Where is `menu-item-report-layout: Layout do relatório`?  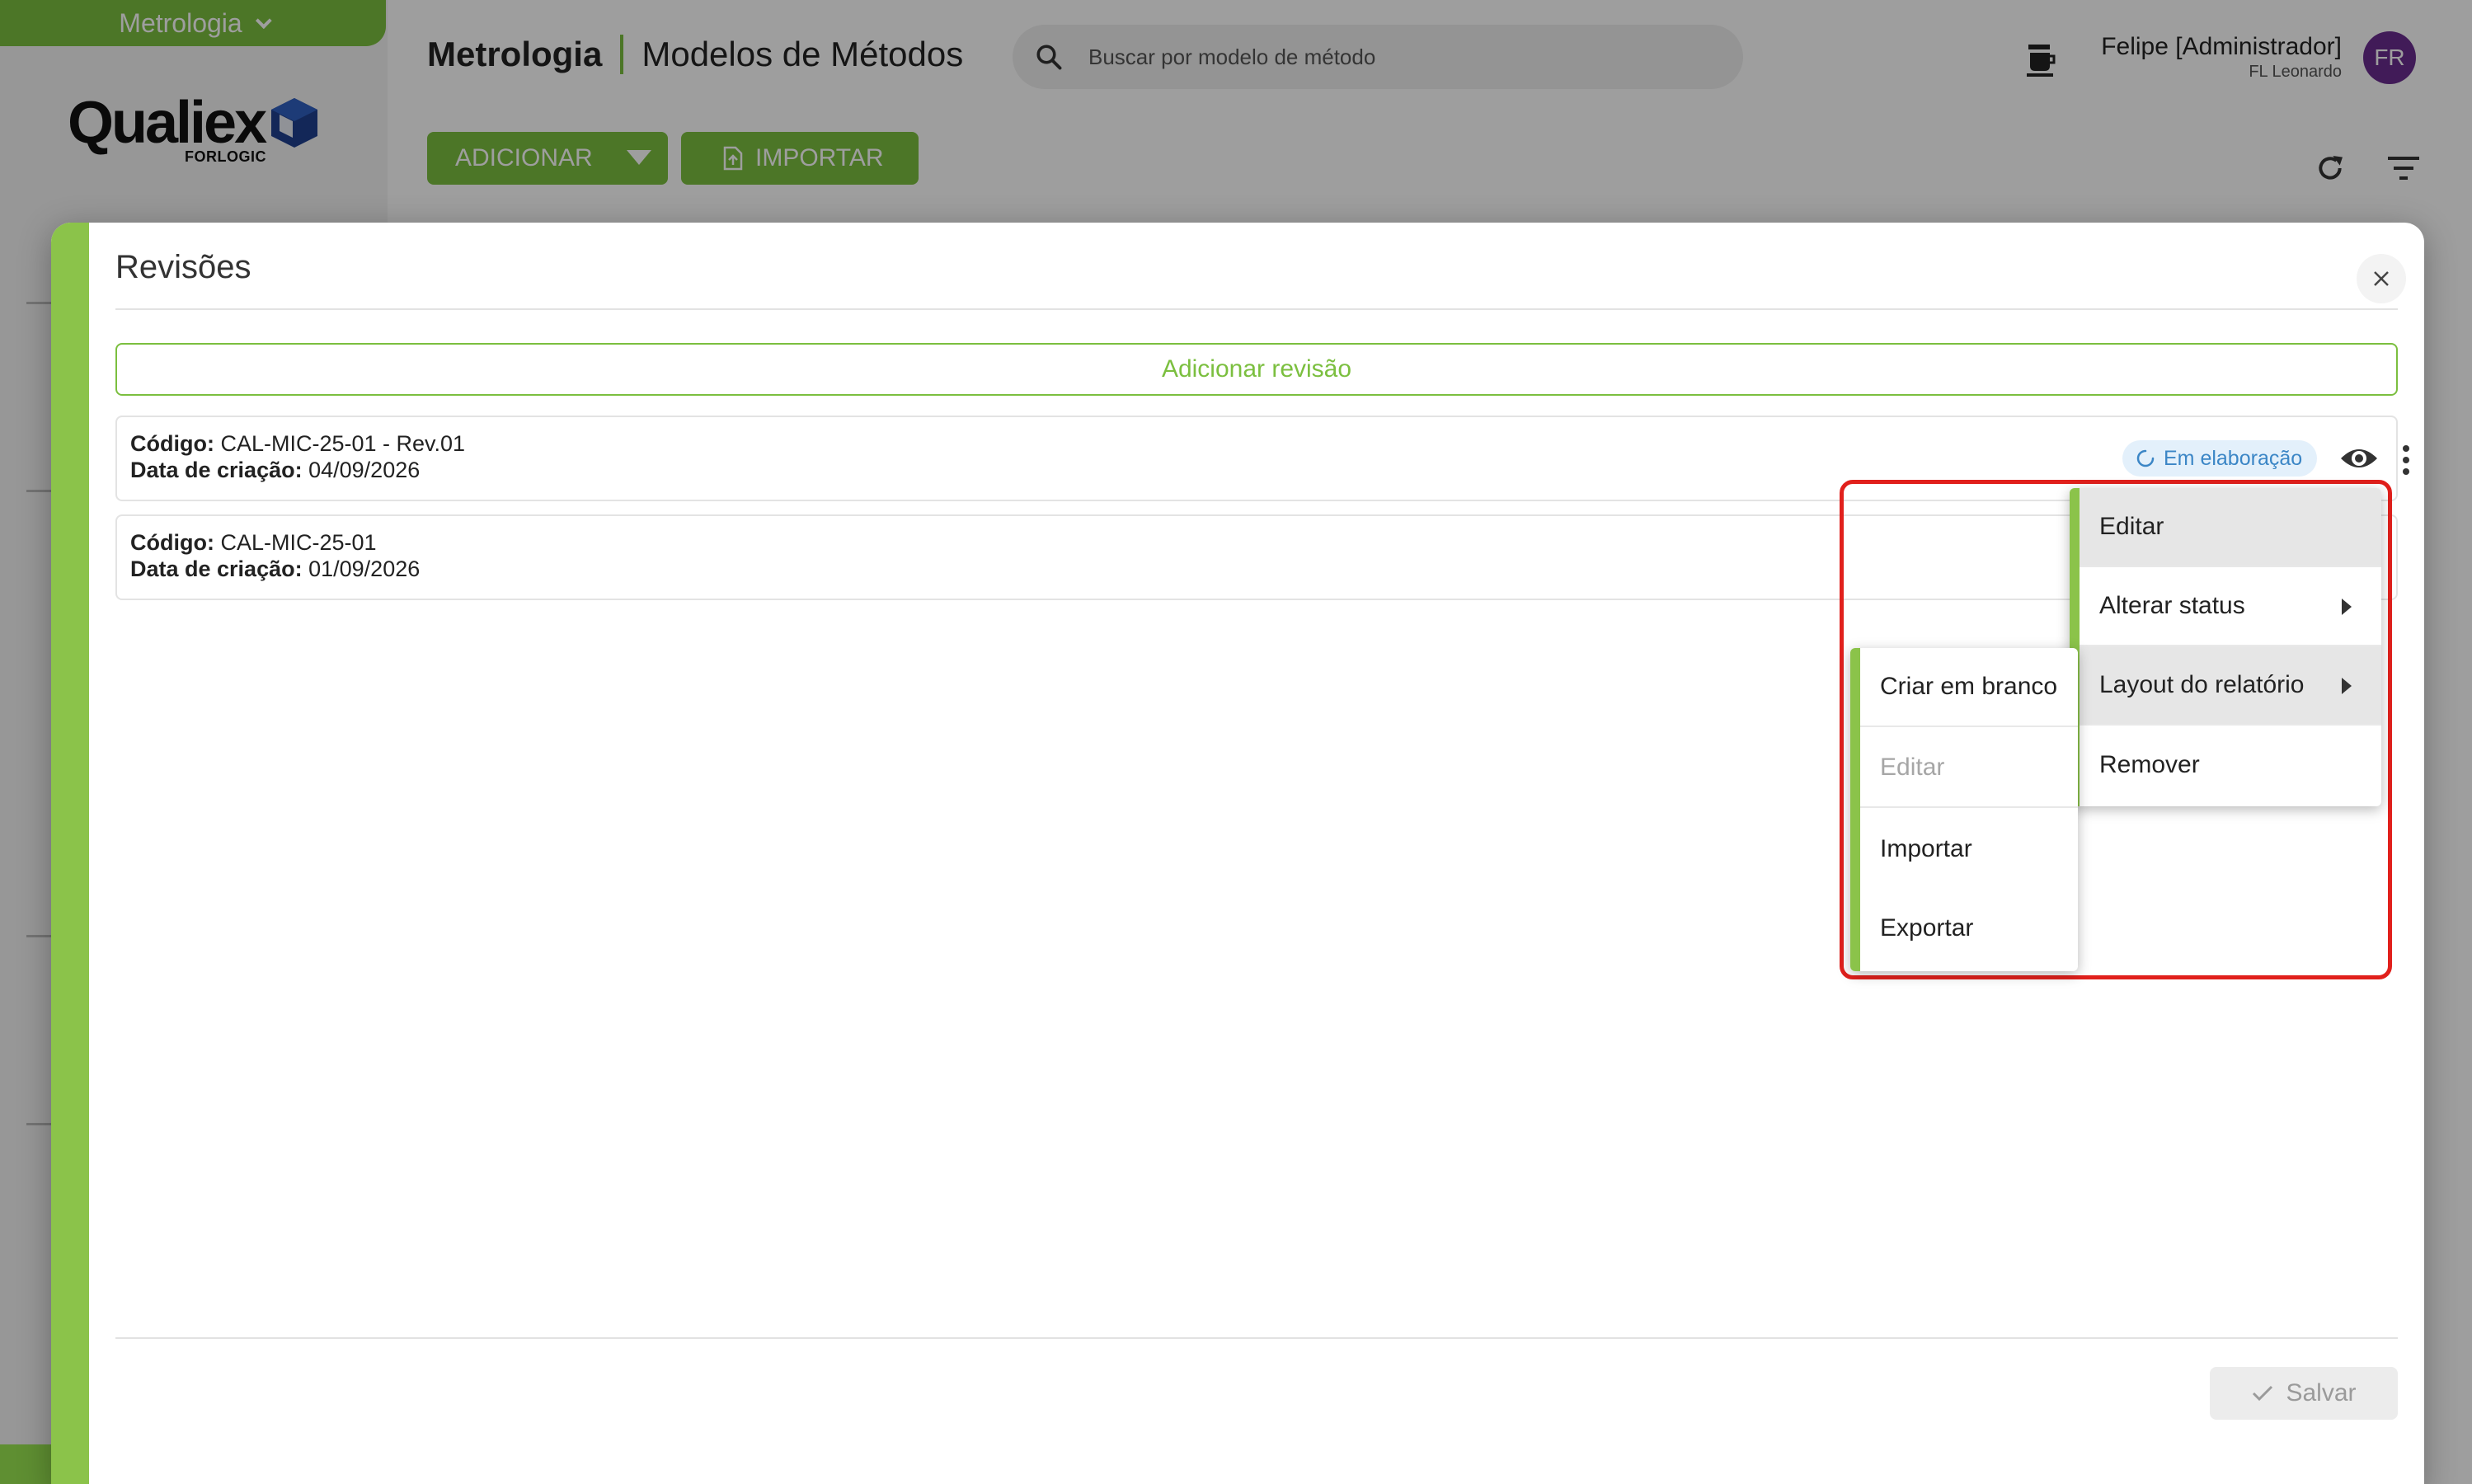
menu-item-report-layout: Layout do relatório is located at coordinates (2230, 686).